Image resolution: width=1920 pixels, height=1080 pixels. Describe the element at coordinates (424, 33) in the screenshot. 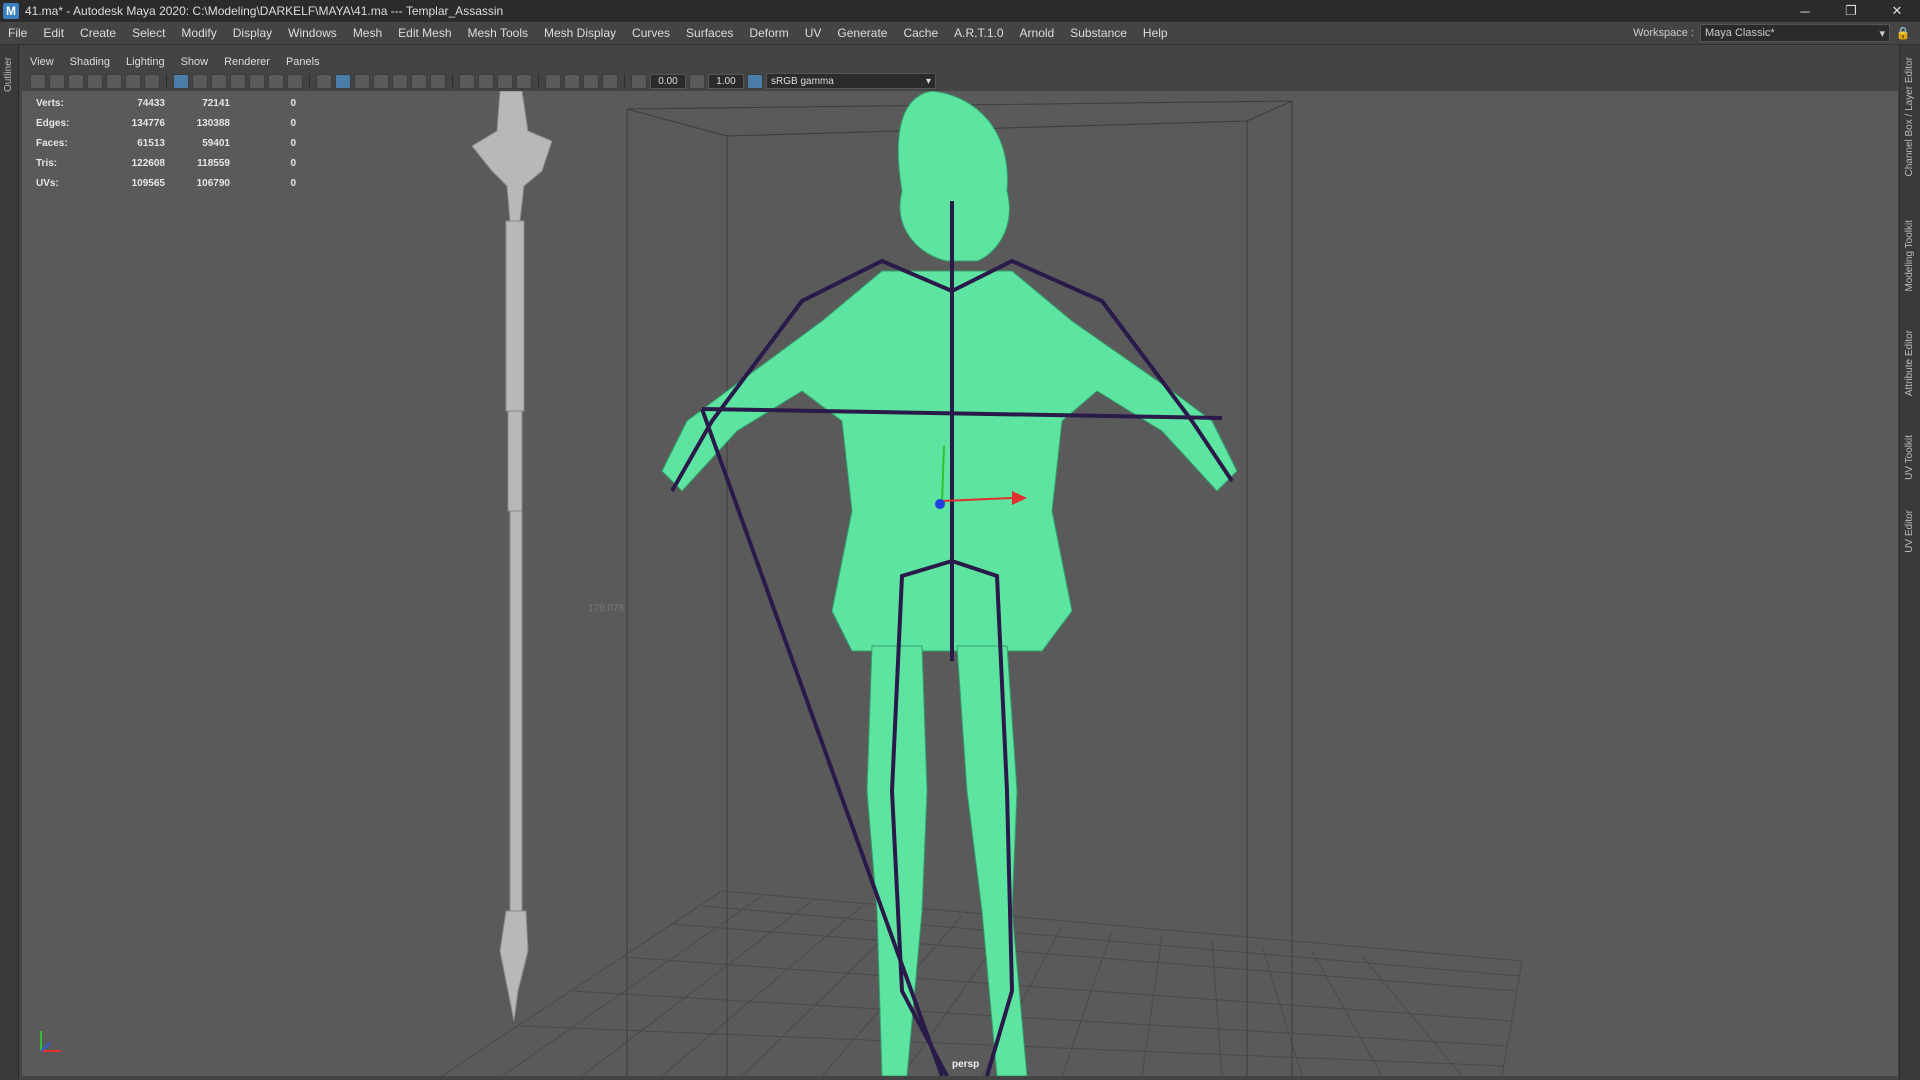

I see `menu-edit-mesh: Edit Mesh` at that location.